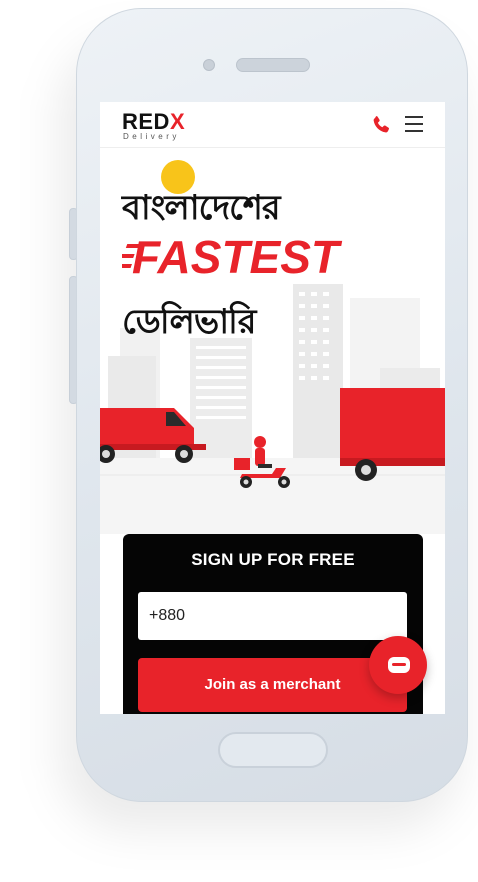  What do you see at coordinates (189, 322) in the screenshot?
I see `hero-heading-line3: ডেলিভারি` at bounding box center [189, 322].